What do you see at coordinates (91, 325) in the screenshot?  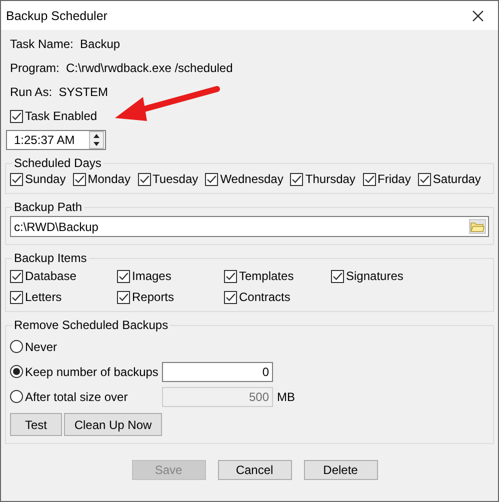 I see `group-title: Remove Scheduled Backups` at bounding box center [91, 325].